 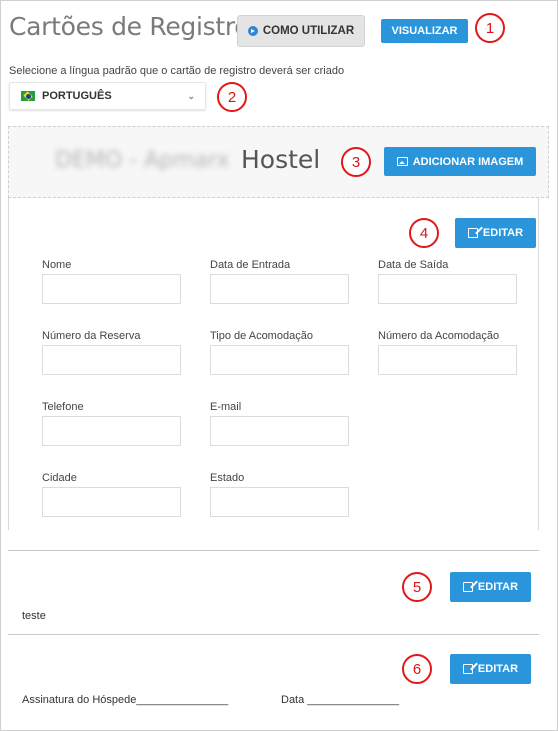 I want to click on field-label-accommodation-number: Número da Acomodação, so click(x=439, y=336).